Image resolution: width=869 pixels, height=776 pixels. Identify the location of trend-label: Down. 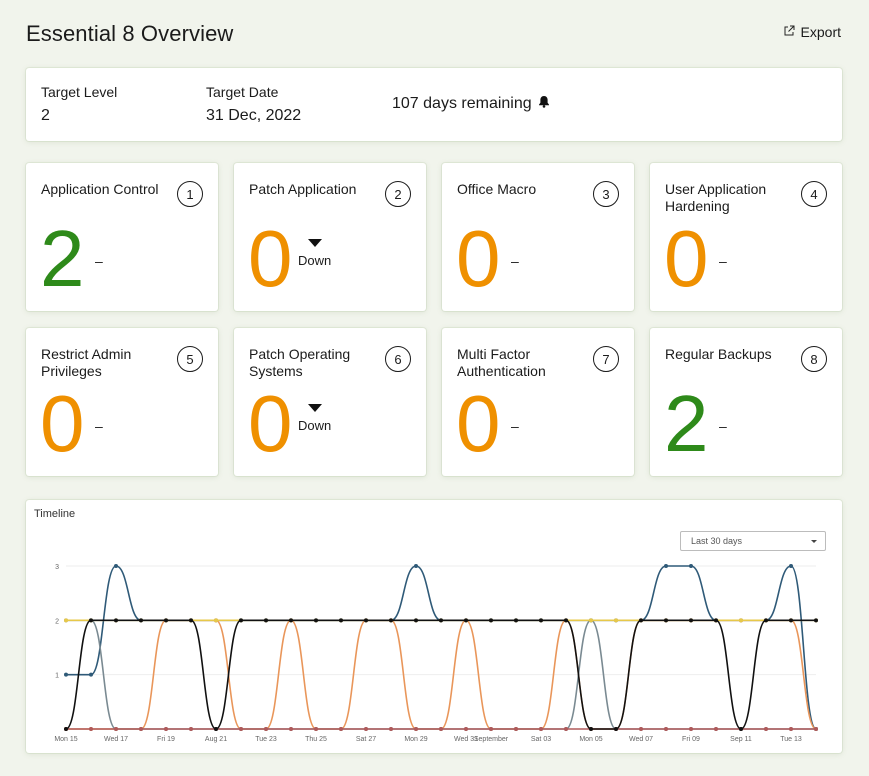
(315, 260).